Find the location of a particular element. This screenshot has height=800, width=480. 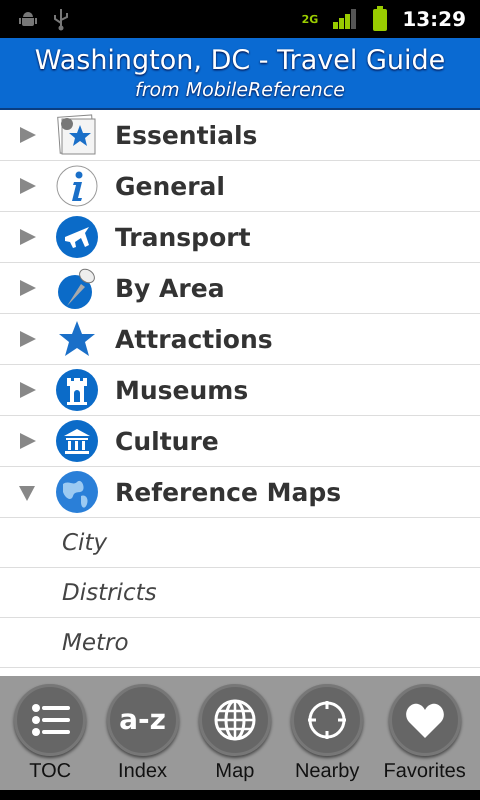

toc-item: Transport is located at coordinates (240, 237).